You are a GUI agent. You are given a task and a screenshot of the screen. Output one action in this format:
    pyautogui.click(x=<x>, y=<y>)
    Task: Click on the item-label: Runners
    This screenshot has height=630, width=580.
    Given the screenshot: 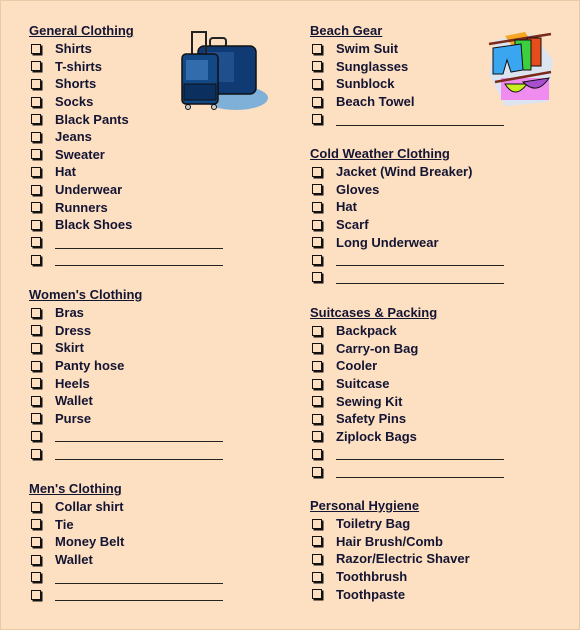 What is the action you would take?
    pyautogui.click(x=81, y=207)
    